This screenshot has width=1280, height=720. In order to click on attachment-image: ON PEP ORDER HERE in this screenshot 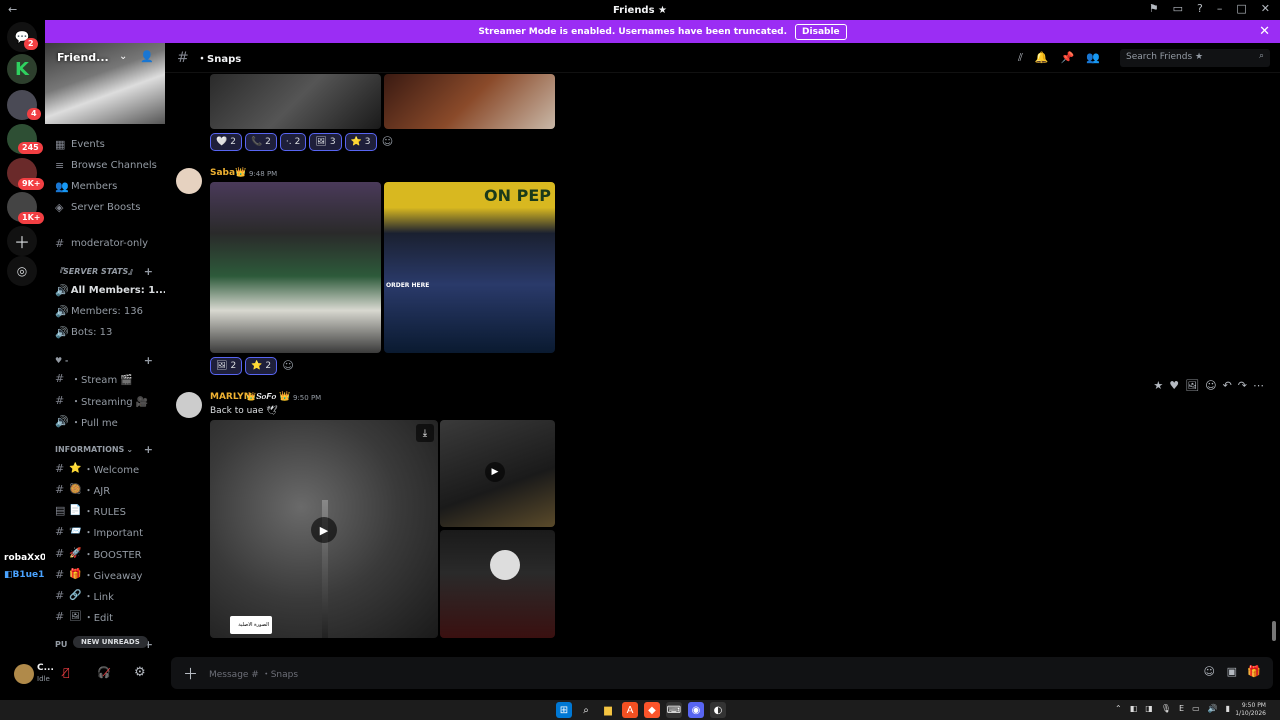, I will do `click(469, 267)`.